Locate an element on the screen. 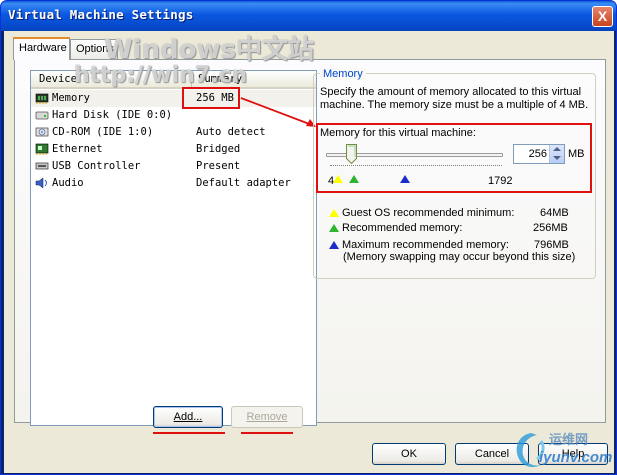 This screenshot has height=475, width=617. memory-slider-ticks is located at coordinates (416, 166).